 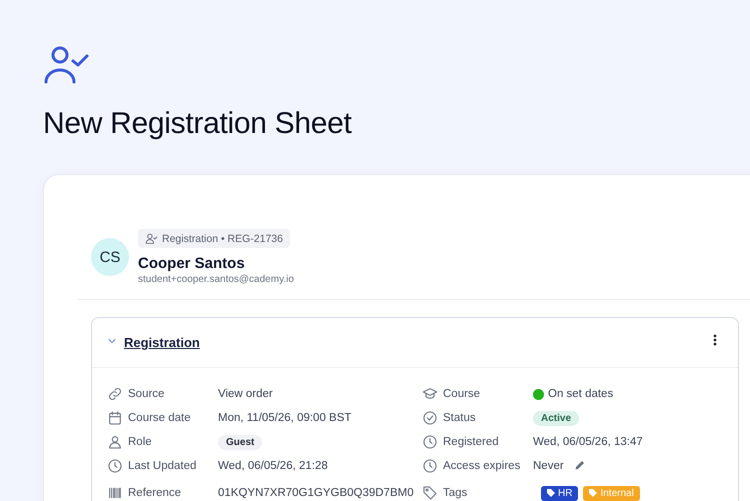 I want to click on tag-icon, so click(x=430, y=493).